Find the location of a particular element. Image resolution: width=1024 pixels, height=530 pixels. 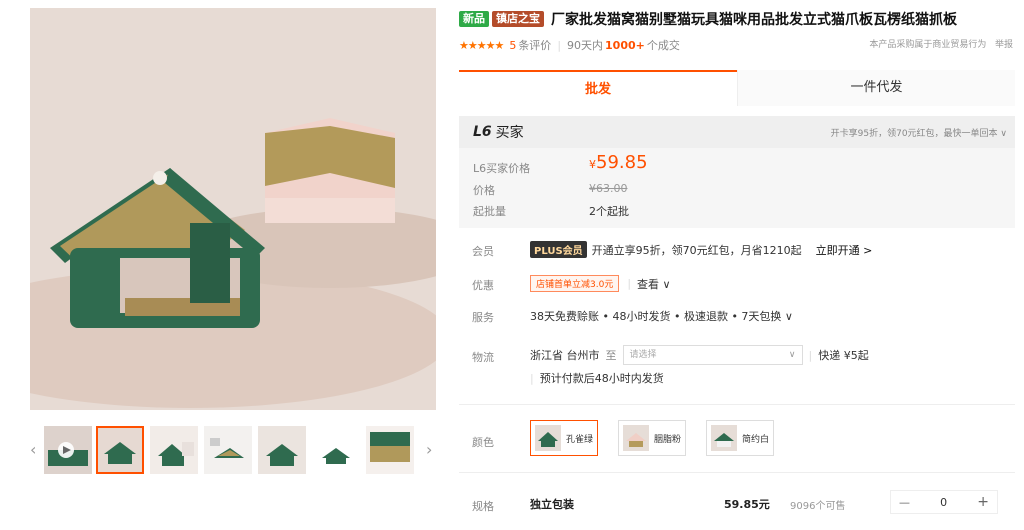

sold-label: 个成交 is located at coordinates (663, 45).